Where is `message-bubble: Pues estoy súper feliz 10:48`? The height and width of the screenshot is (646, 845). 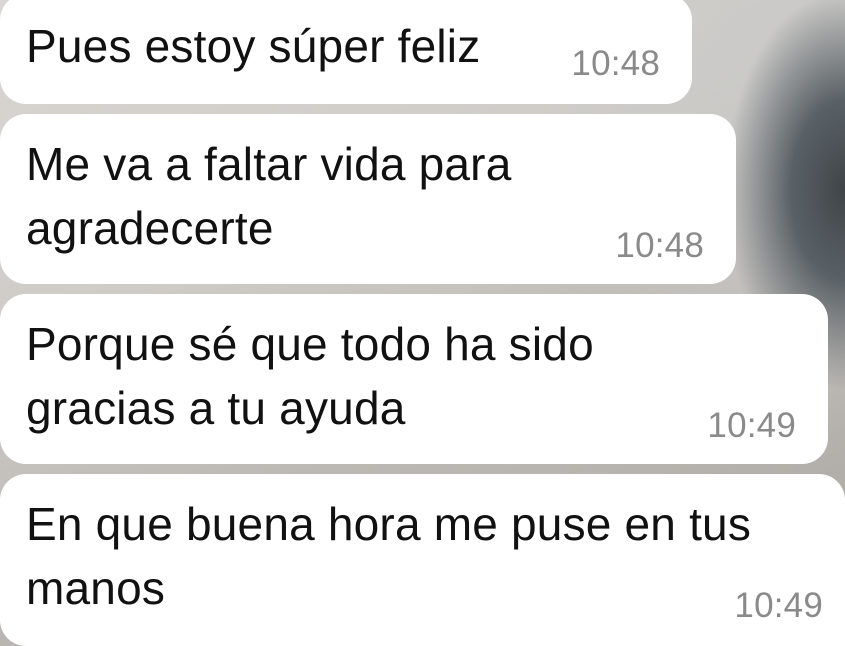 message-bubble: Pues estoy súper feliz 10:48 is located at coordinates (346, 52).